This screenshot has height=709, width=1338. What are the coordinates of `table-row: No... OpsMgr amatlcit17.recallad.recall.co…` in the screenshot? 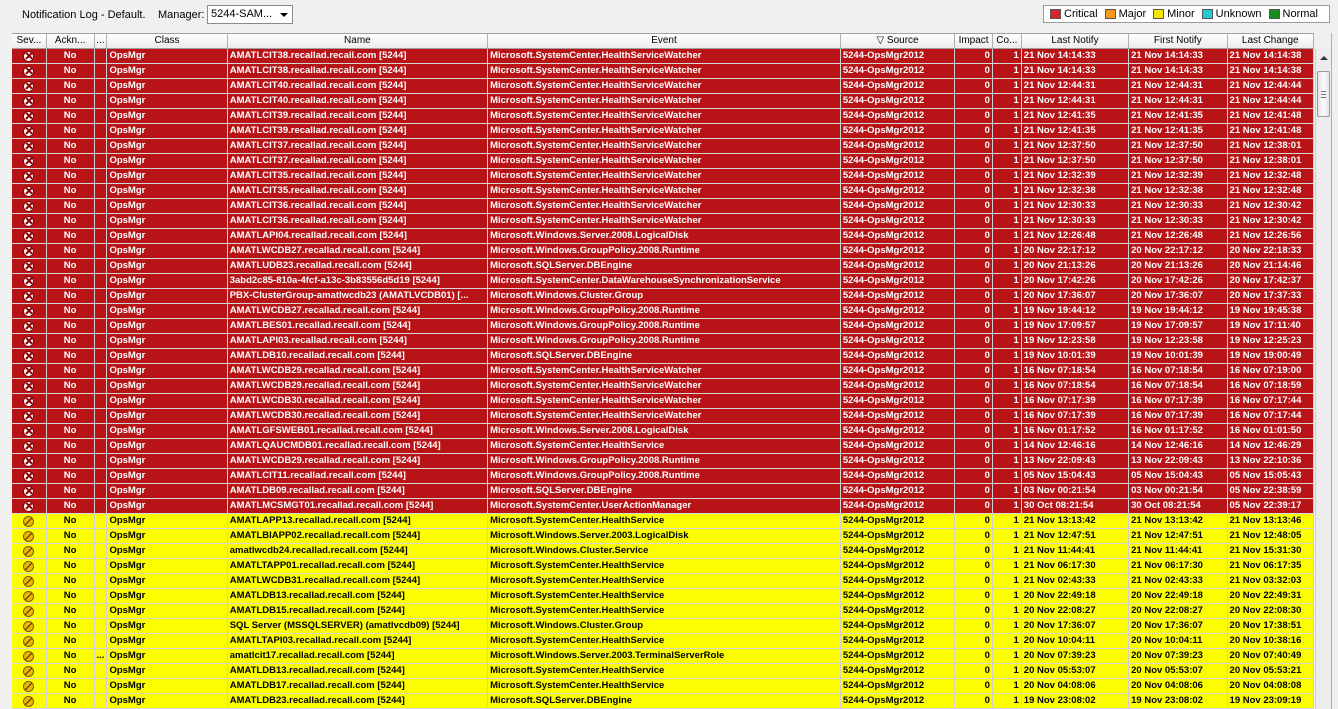 It's located at (663, 656).